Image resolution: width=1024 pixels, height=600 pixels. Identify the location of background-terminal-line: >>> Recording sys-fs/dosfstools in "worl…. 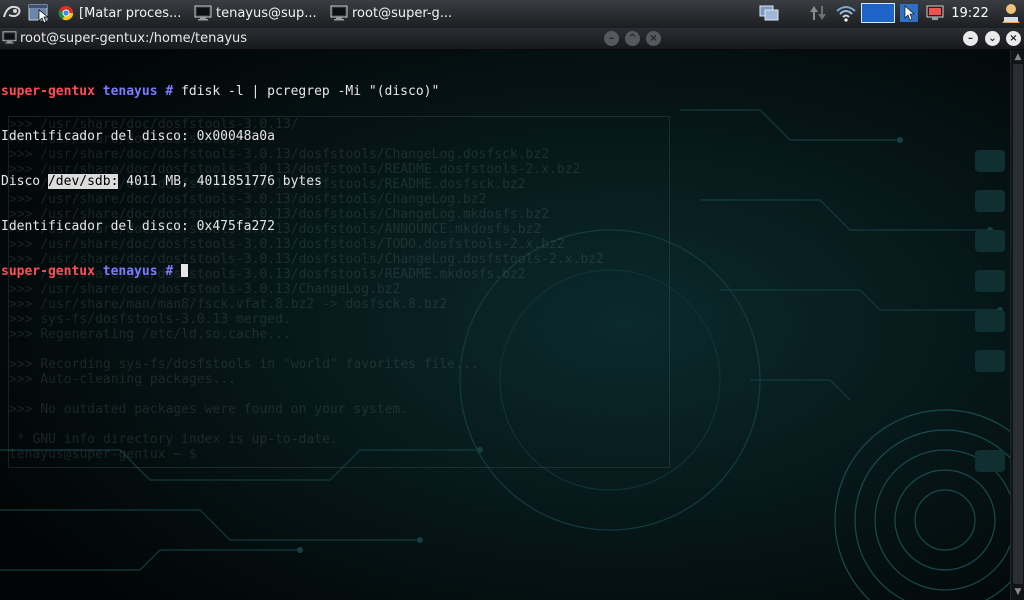
(244, 364).